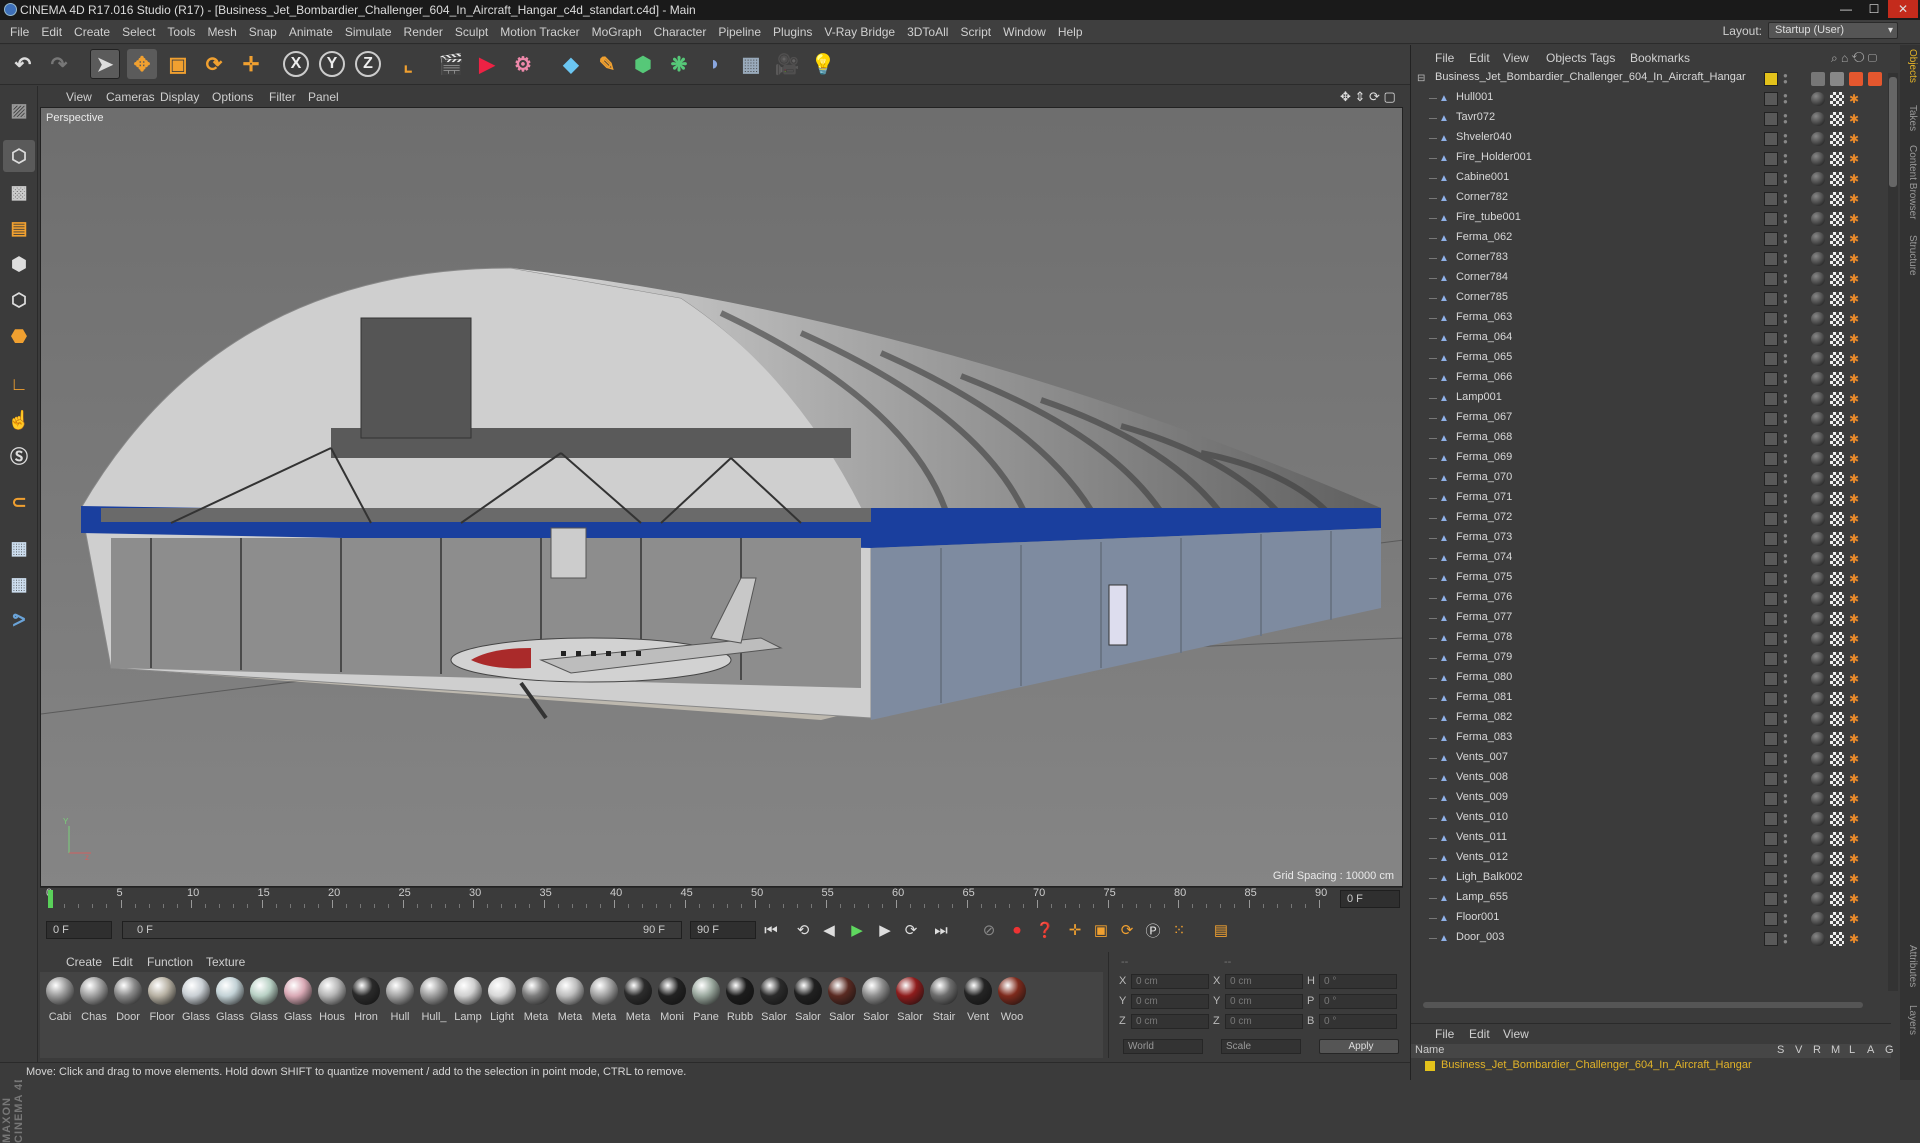  Describe the element at coordinates (51, 32) in the screenshot. I see `menu-edit: Edit` at that location.